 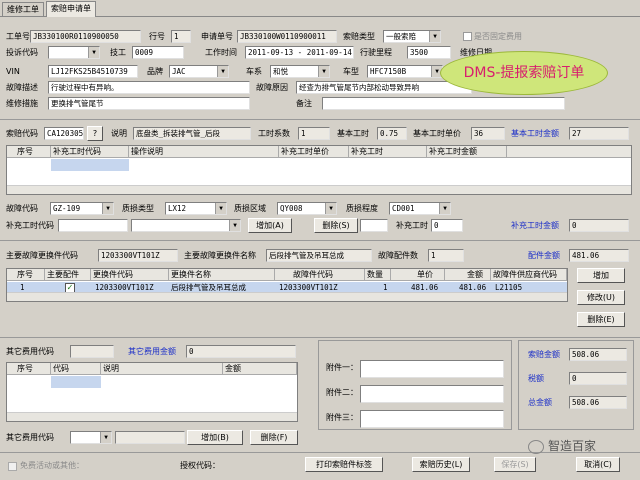 What do you see at coordinates (336, 225) in the screenshot?
I see `delete-labor-button: 删除(S)` at bounding box center [336, 225].